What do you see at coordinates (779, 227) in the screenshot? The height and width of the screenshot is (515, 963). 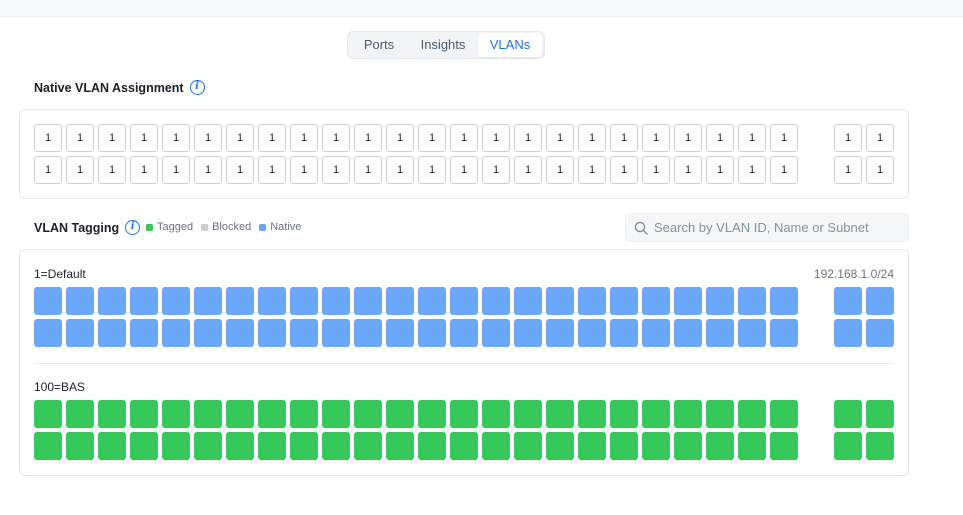 I see `vlan-search-input` at bounding box center [779, 227].